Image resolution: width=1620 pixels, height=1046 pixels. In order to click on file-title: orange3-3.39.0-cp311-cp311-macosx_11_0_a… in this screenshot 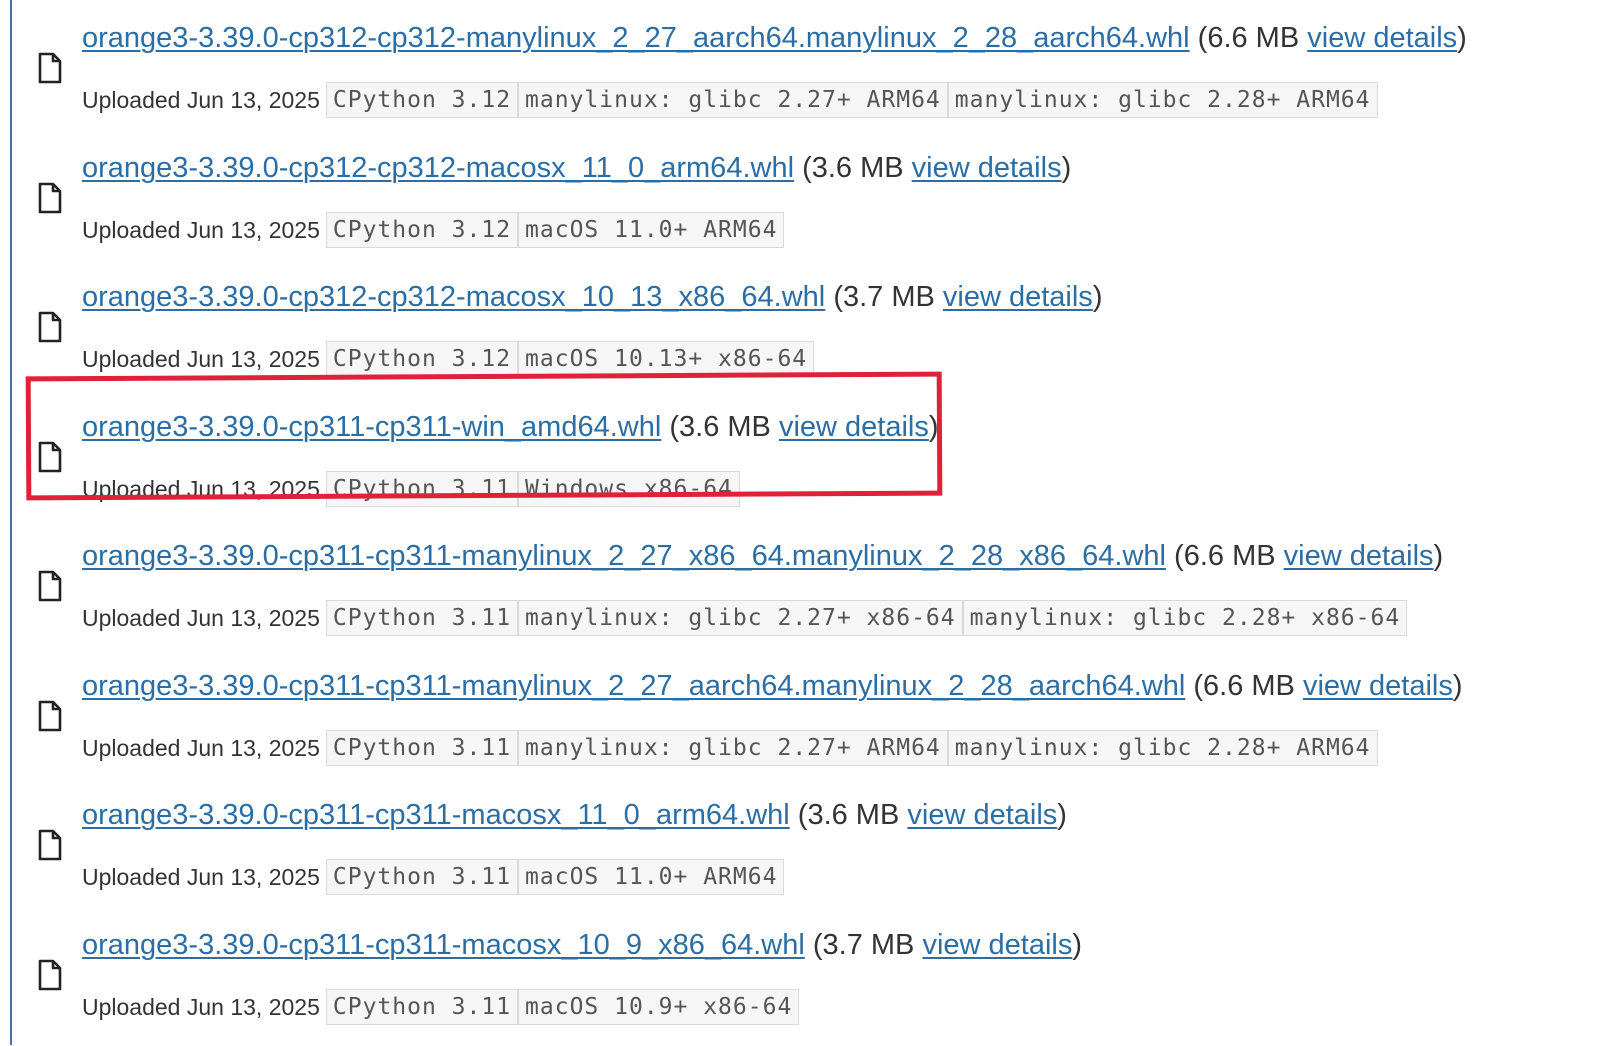, I will do `click(574, 815)`.